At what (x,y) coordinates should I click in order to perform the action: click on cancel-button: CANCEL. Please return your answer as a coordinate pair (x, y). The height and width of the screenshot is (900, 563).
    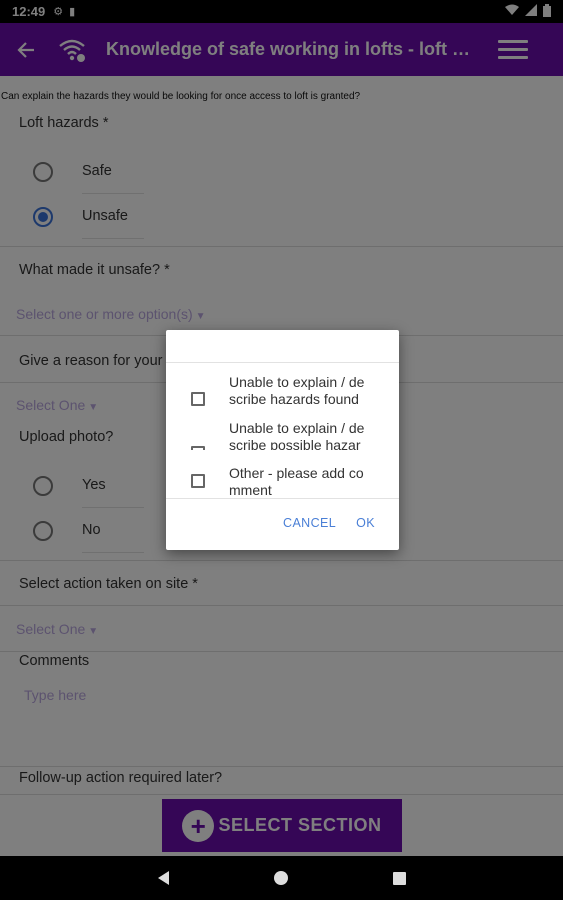
    Looking at the image, I should click on (309, 523).